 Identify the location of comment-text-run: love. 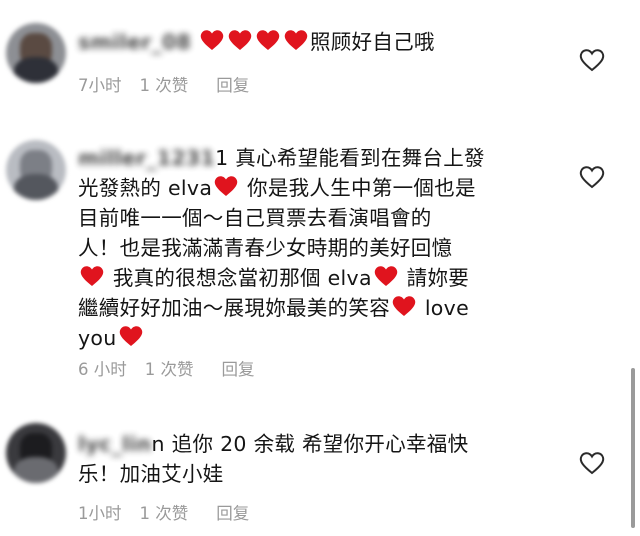
(443, 308).